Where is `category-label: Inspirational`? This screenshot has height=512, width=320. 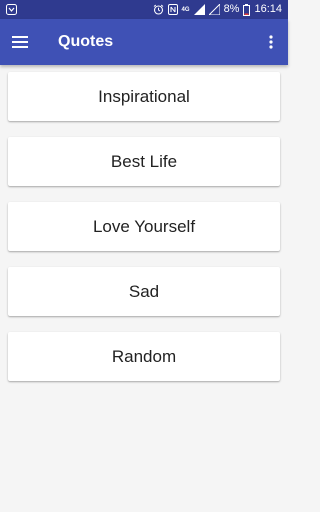
category-label: Inspirational is located at coordinates (144, 96).